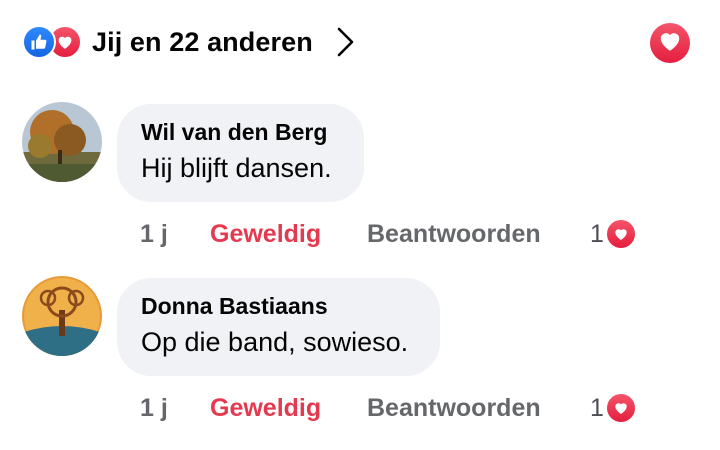  I want to click on comment-bubble: Wil van den Berg Hij blijft dansen., so click(240, 153).